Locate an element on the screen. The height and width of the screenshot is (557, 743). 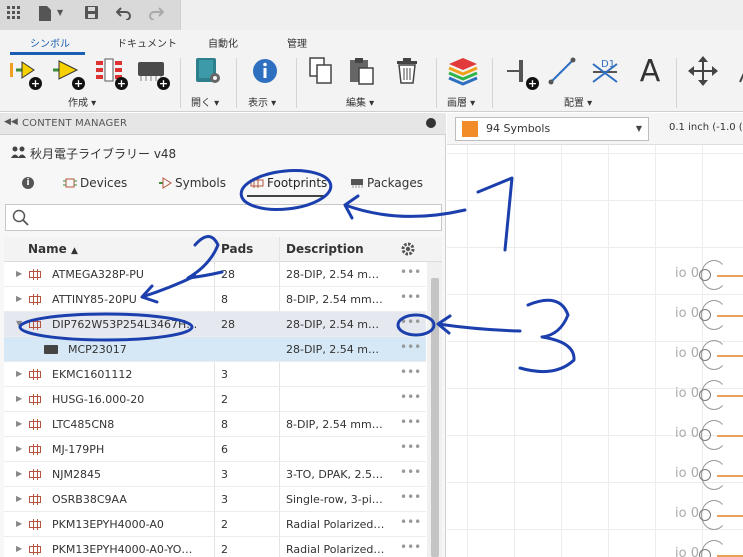
table-row-child: MCP23017 28-DIP, 2.54 mm… ••• is located at coordinates (215, 349).